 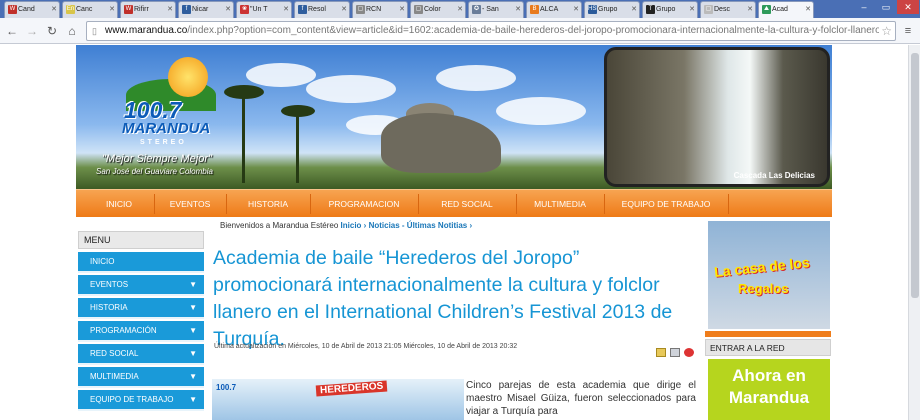 I want to click on ad-ahora: Ahora en Marandua, so click(x=769, y=389).